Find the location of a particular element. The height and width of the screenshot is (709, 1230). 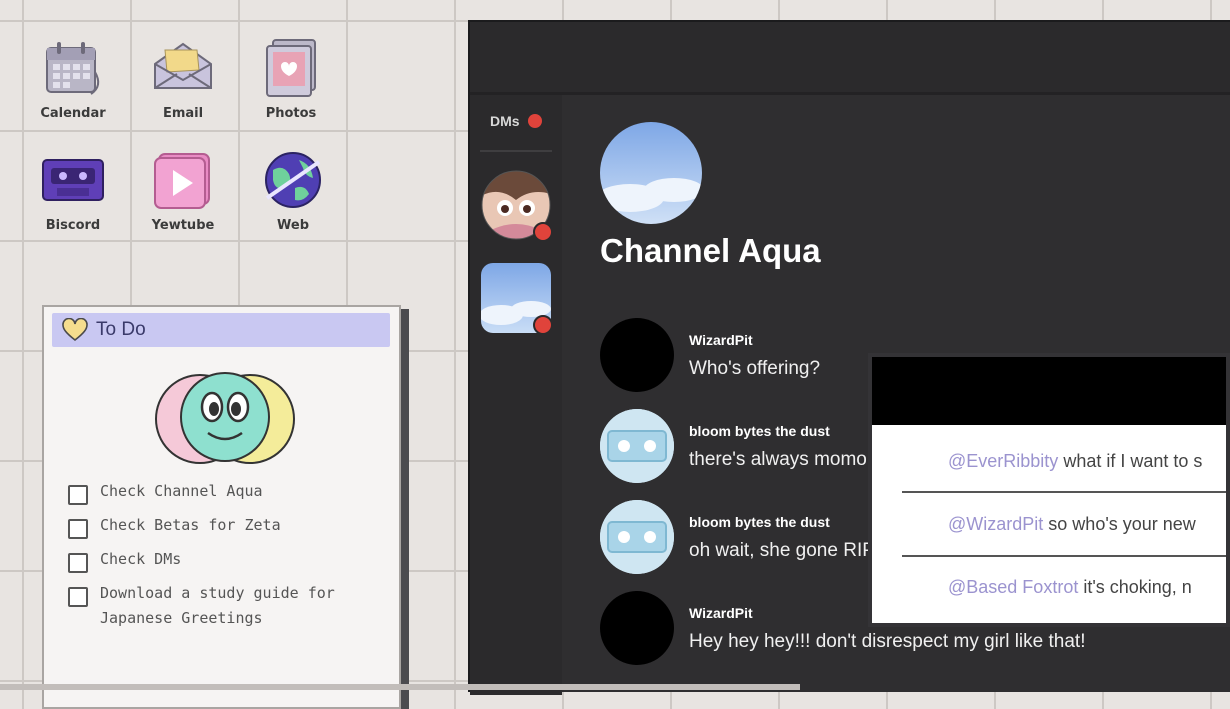

server-avatar-anime is located at coordinates (517, 206).